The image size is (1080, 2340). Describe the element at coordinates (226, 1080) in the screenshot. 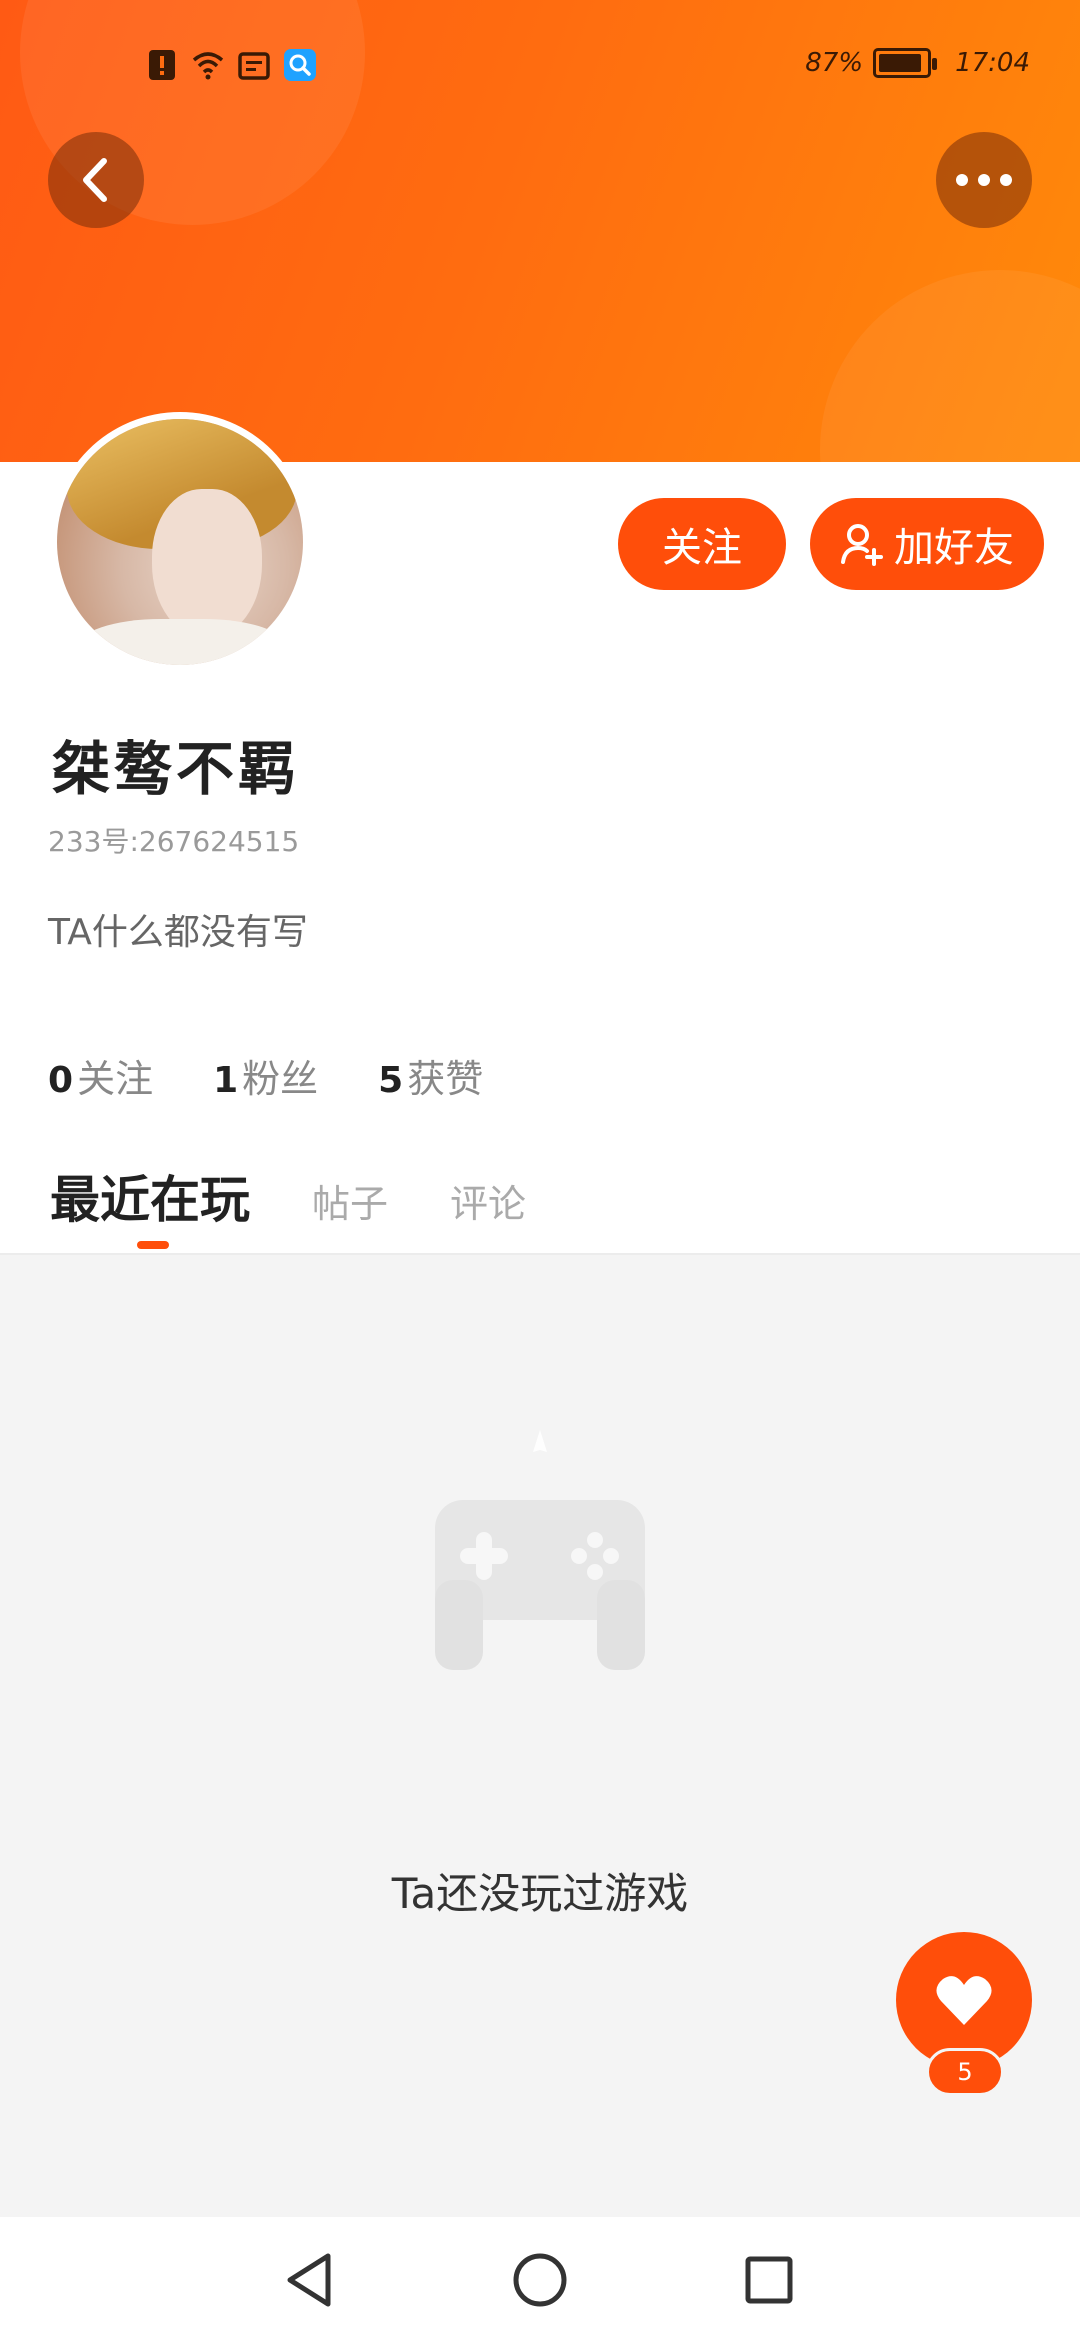

I see `stat-count: 1` at that location.